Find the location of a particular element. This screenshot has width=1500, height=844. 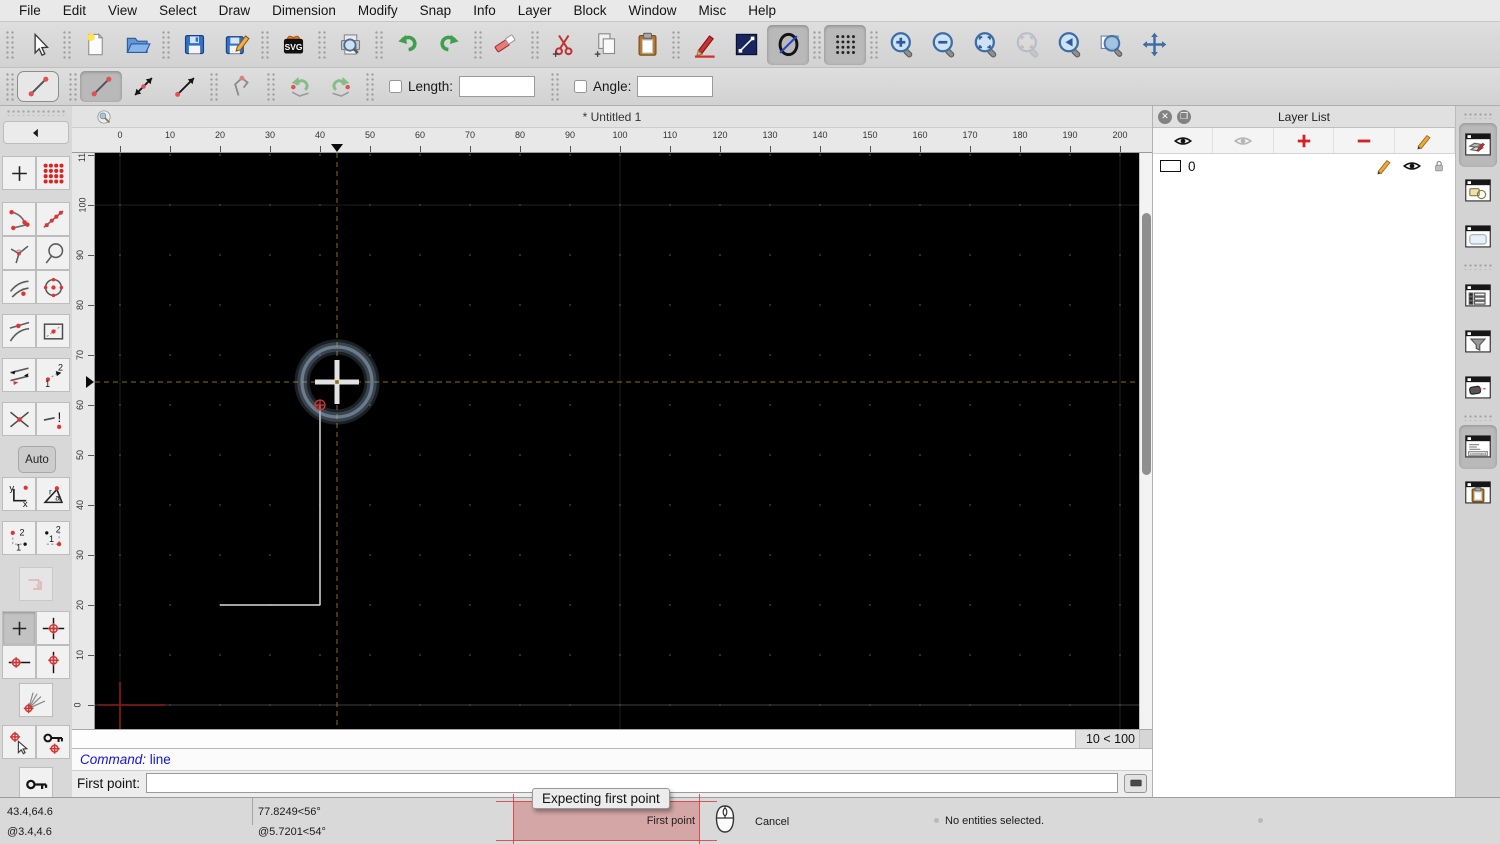

hide-all-layers-button is located at coordinates (1243, 140).